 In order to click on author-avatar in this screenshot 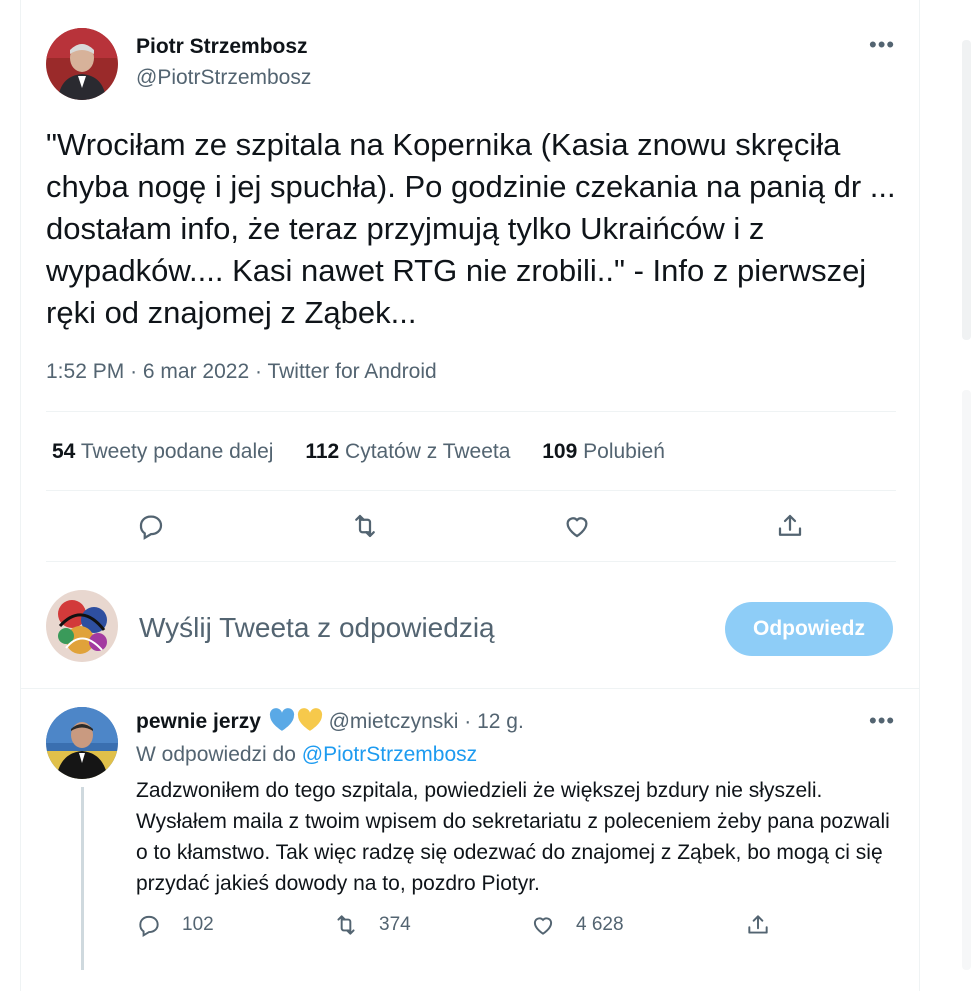, I will do `click(82, 64)`.